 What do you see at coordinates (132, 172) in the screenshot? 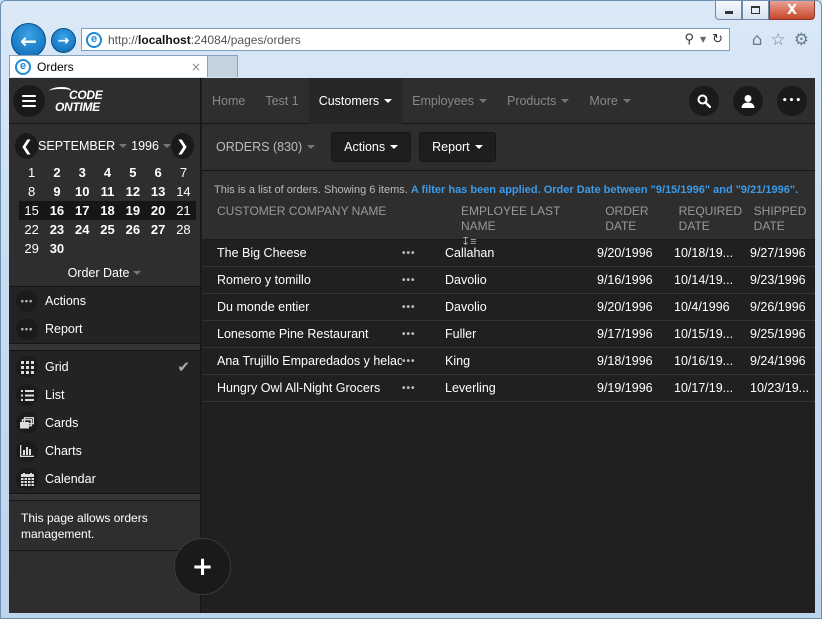
I see `calendar-day: 5` at bounding box center [132, 172].